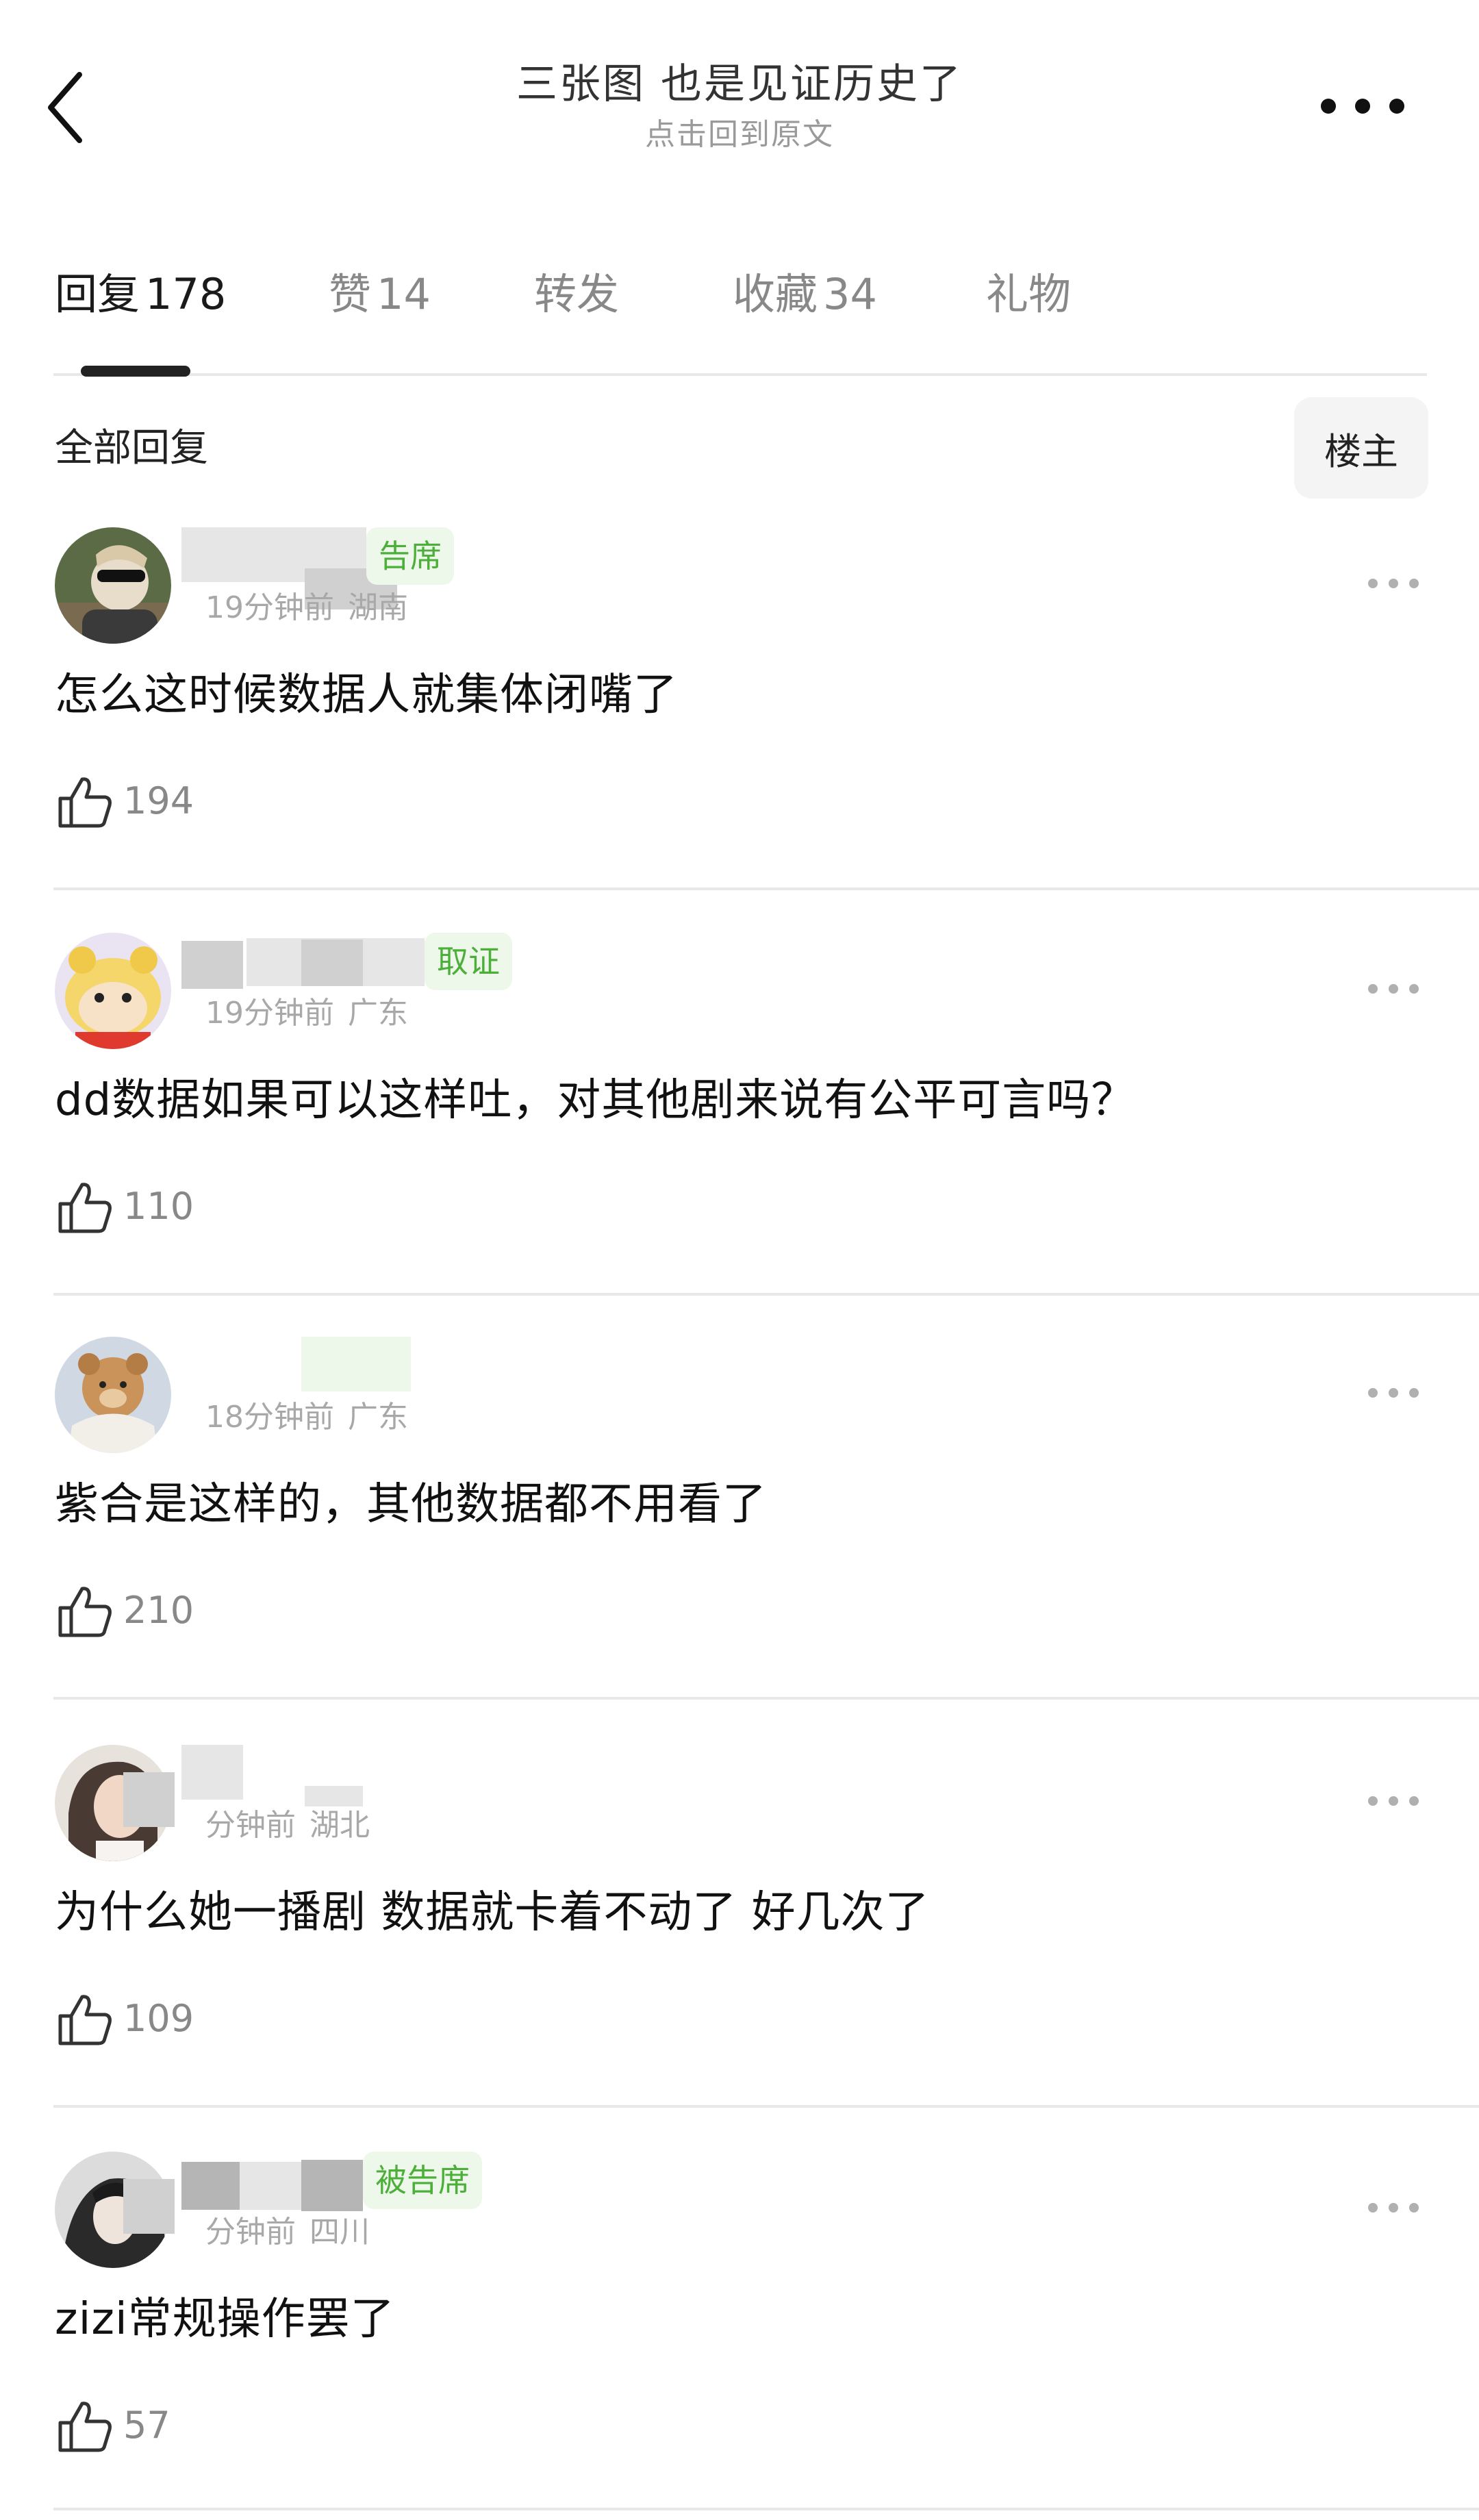 Image resolution: width=1479 pixels, height=2520 pixels. I want to click on comment-text: 怎么这时候数据人就集体闭嘴了, so click(366, 695).